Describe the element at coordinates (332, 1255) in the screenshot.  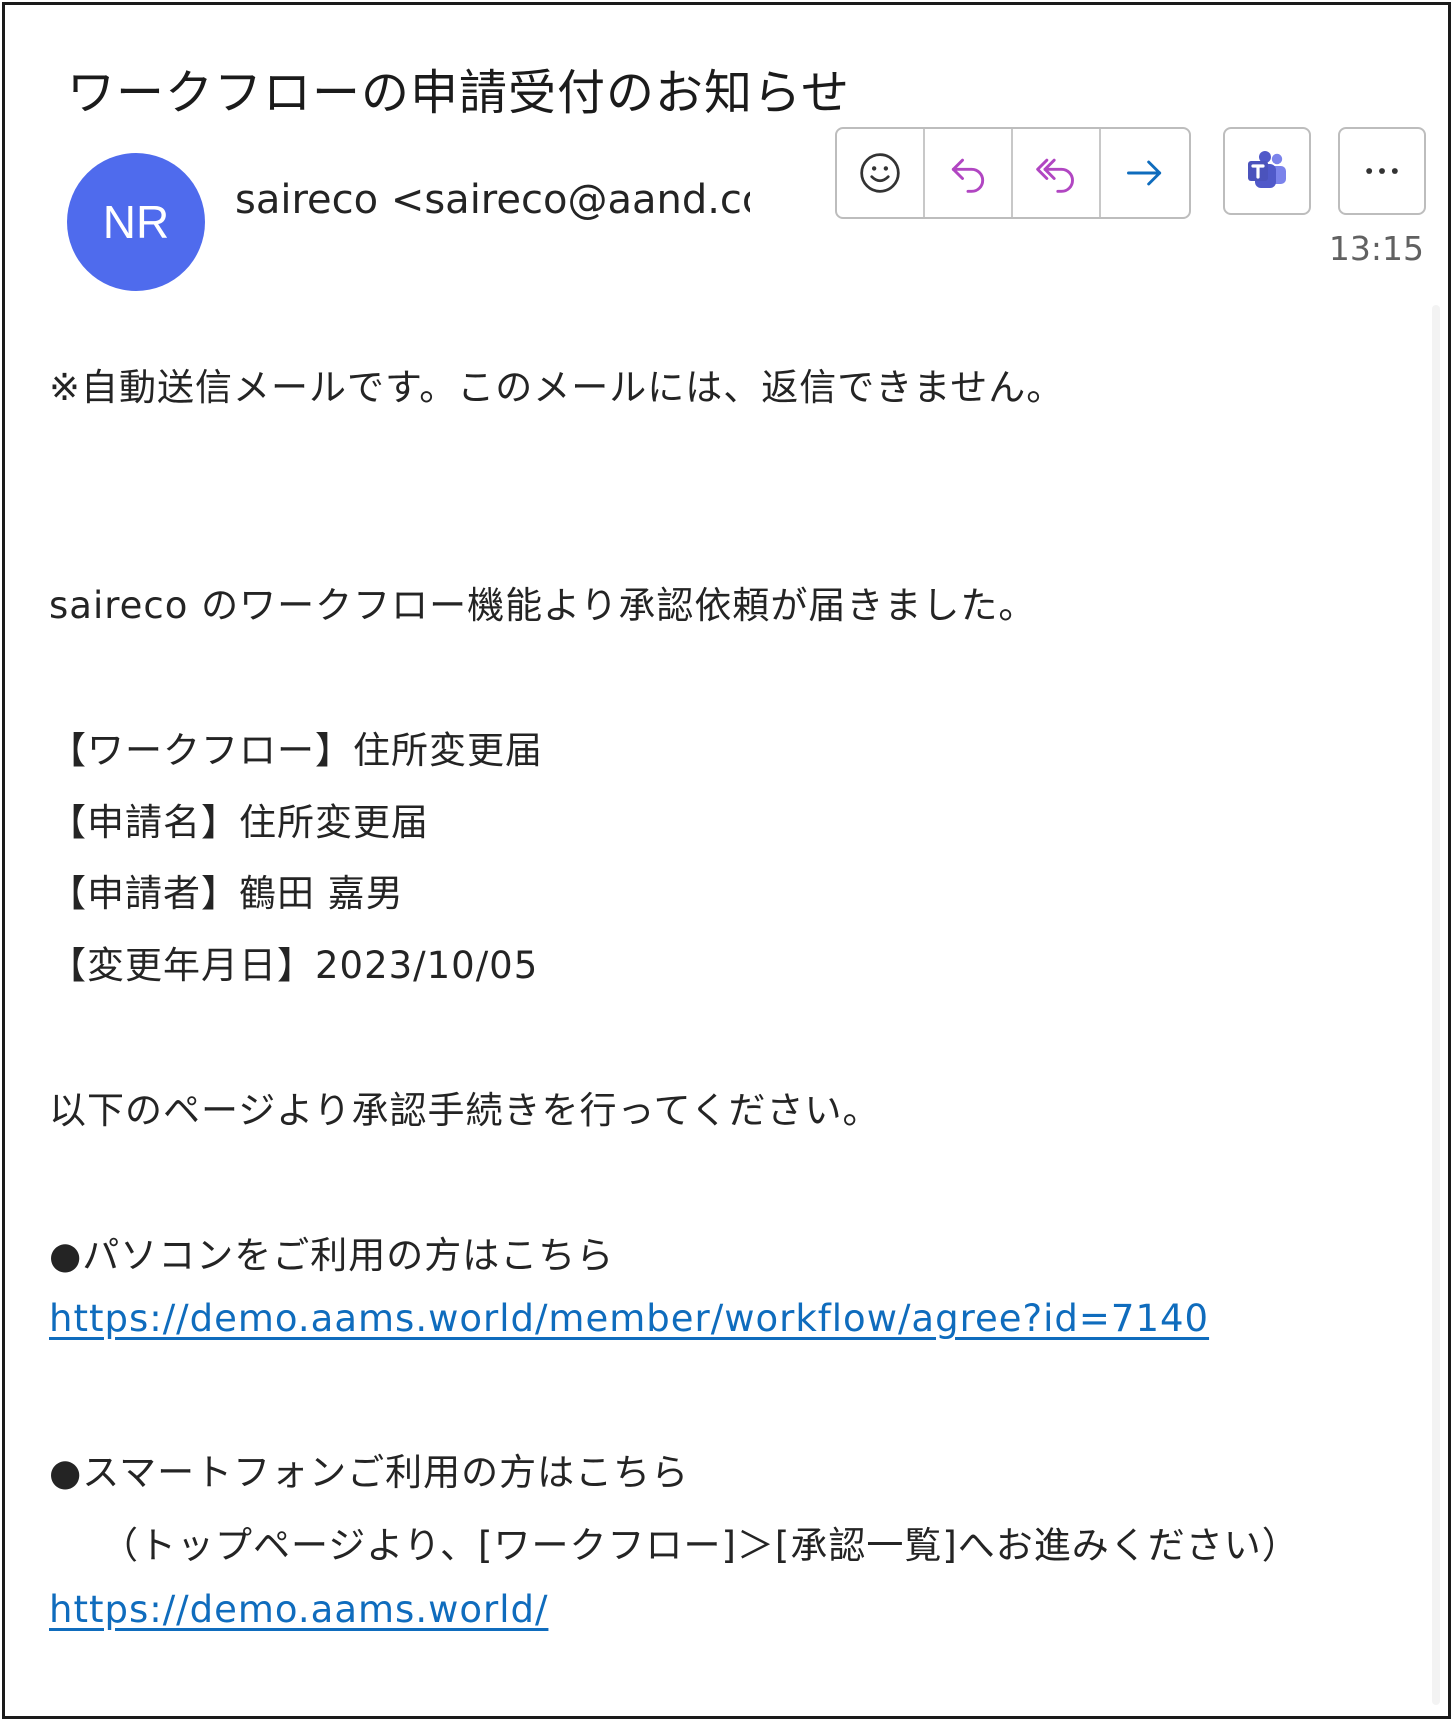
I see `pc-heading: ●パソコンをご利用の方はこちら` at that location.